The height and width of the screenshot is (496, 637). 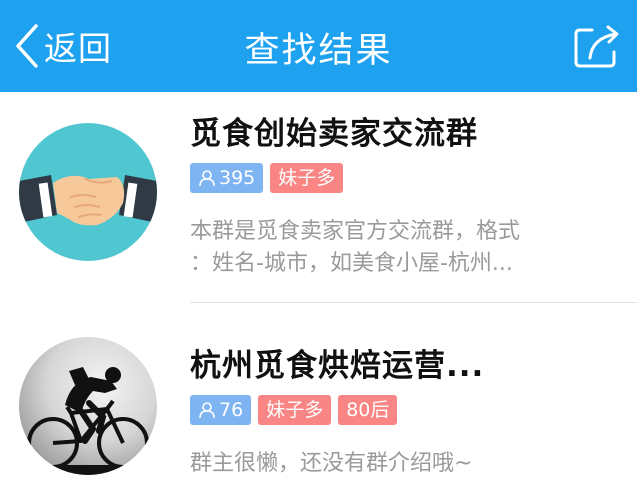 I want to click on member-count: 76, so click(x=231, y=410).